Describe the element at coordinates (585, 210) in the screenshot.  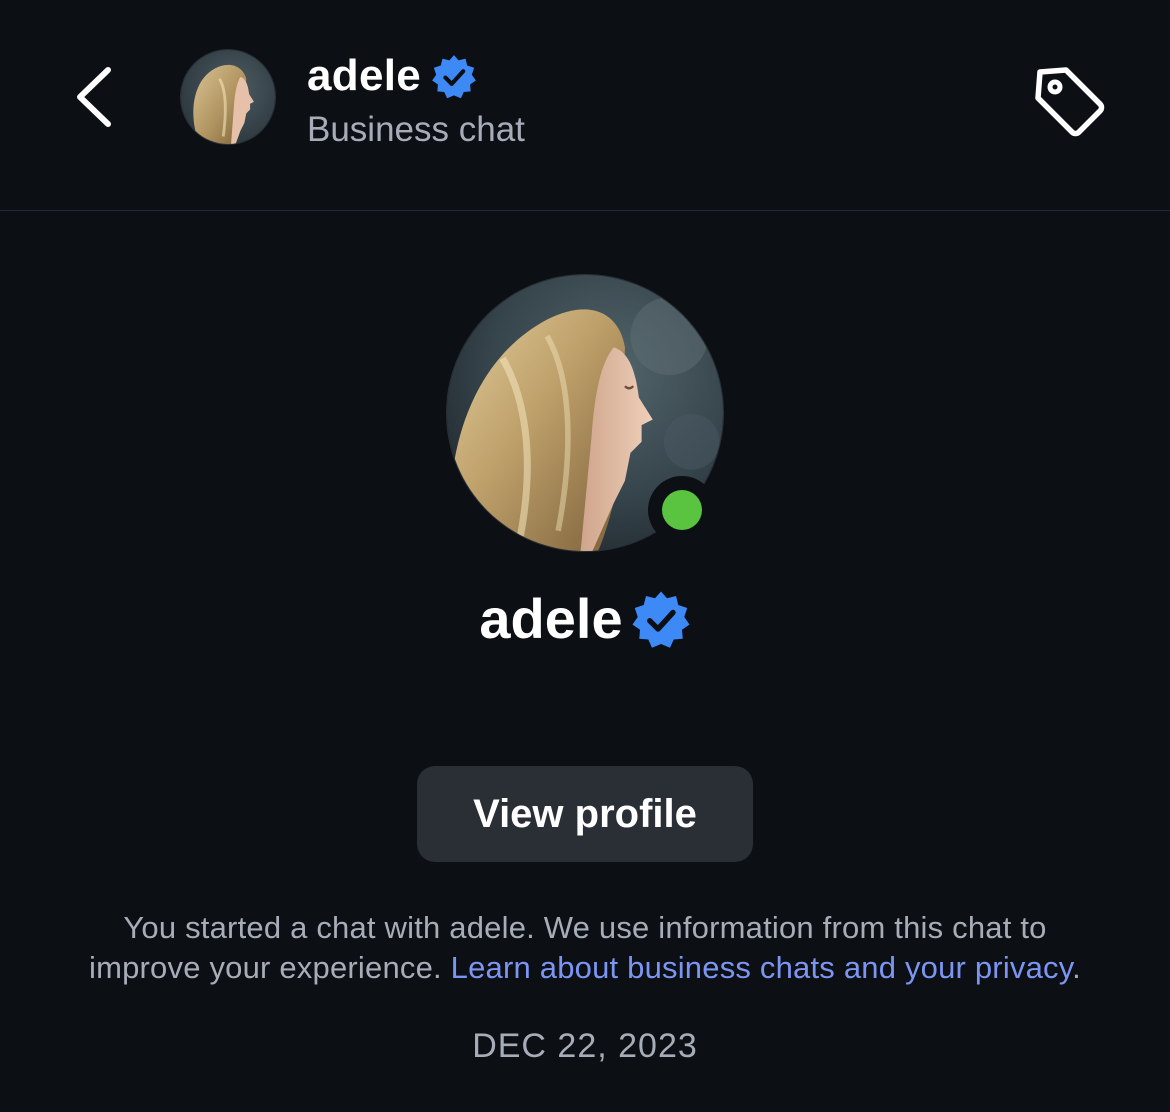
I see `header-divider` at that location.